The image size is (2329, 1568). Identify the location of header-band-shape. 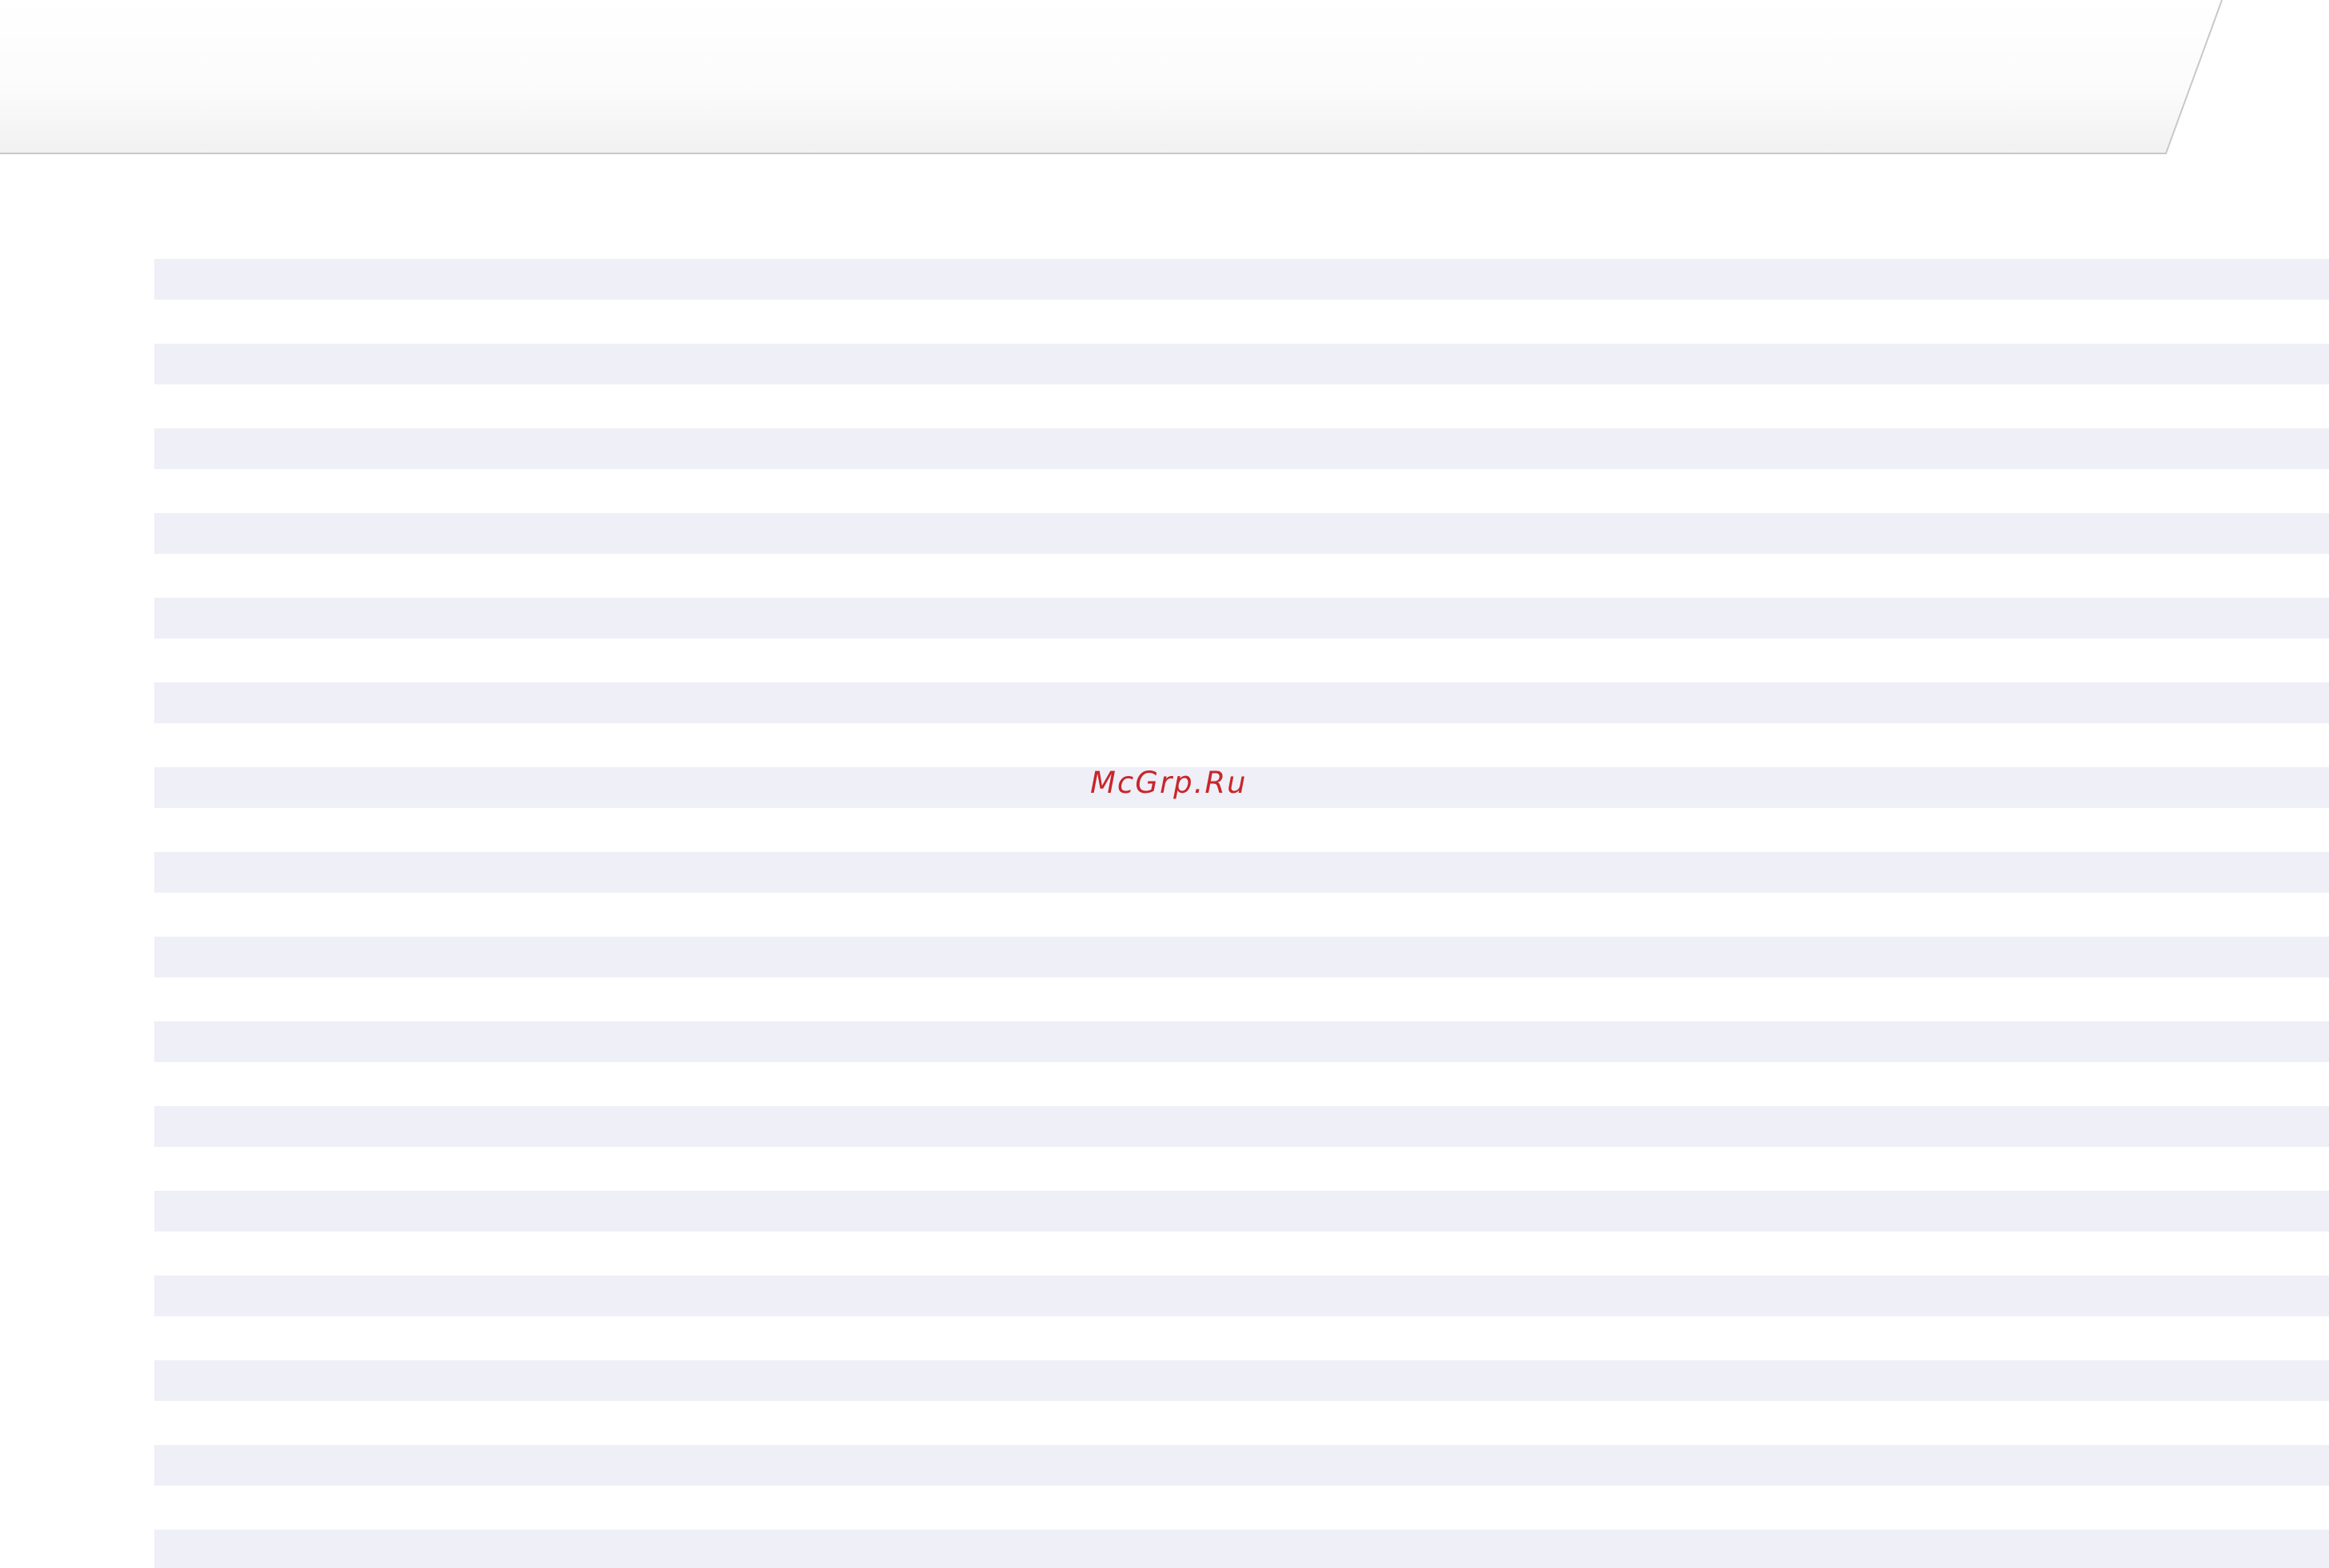
(1111, 77).